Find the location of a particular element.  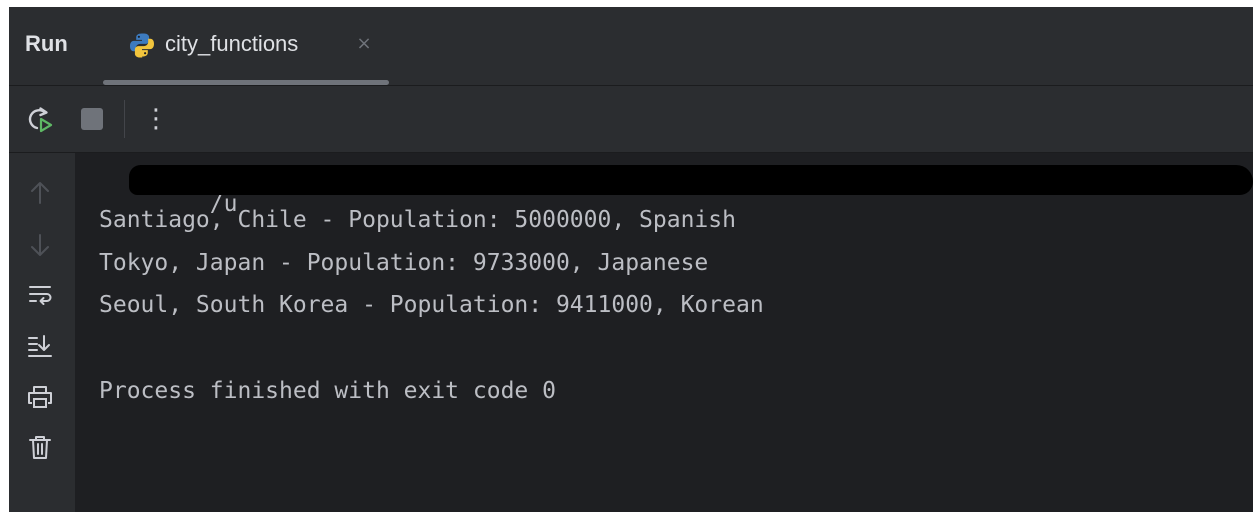

stop-icon is located at coordinates (92, 119).